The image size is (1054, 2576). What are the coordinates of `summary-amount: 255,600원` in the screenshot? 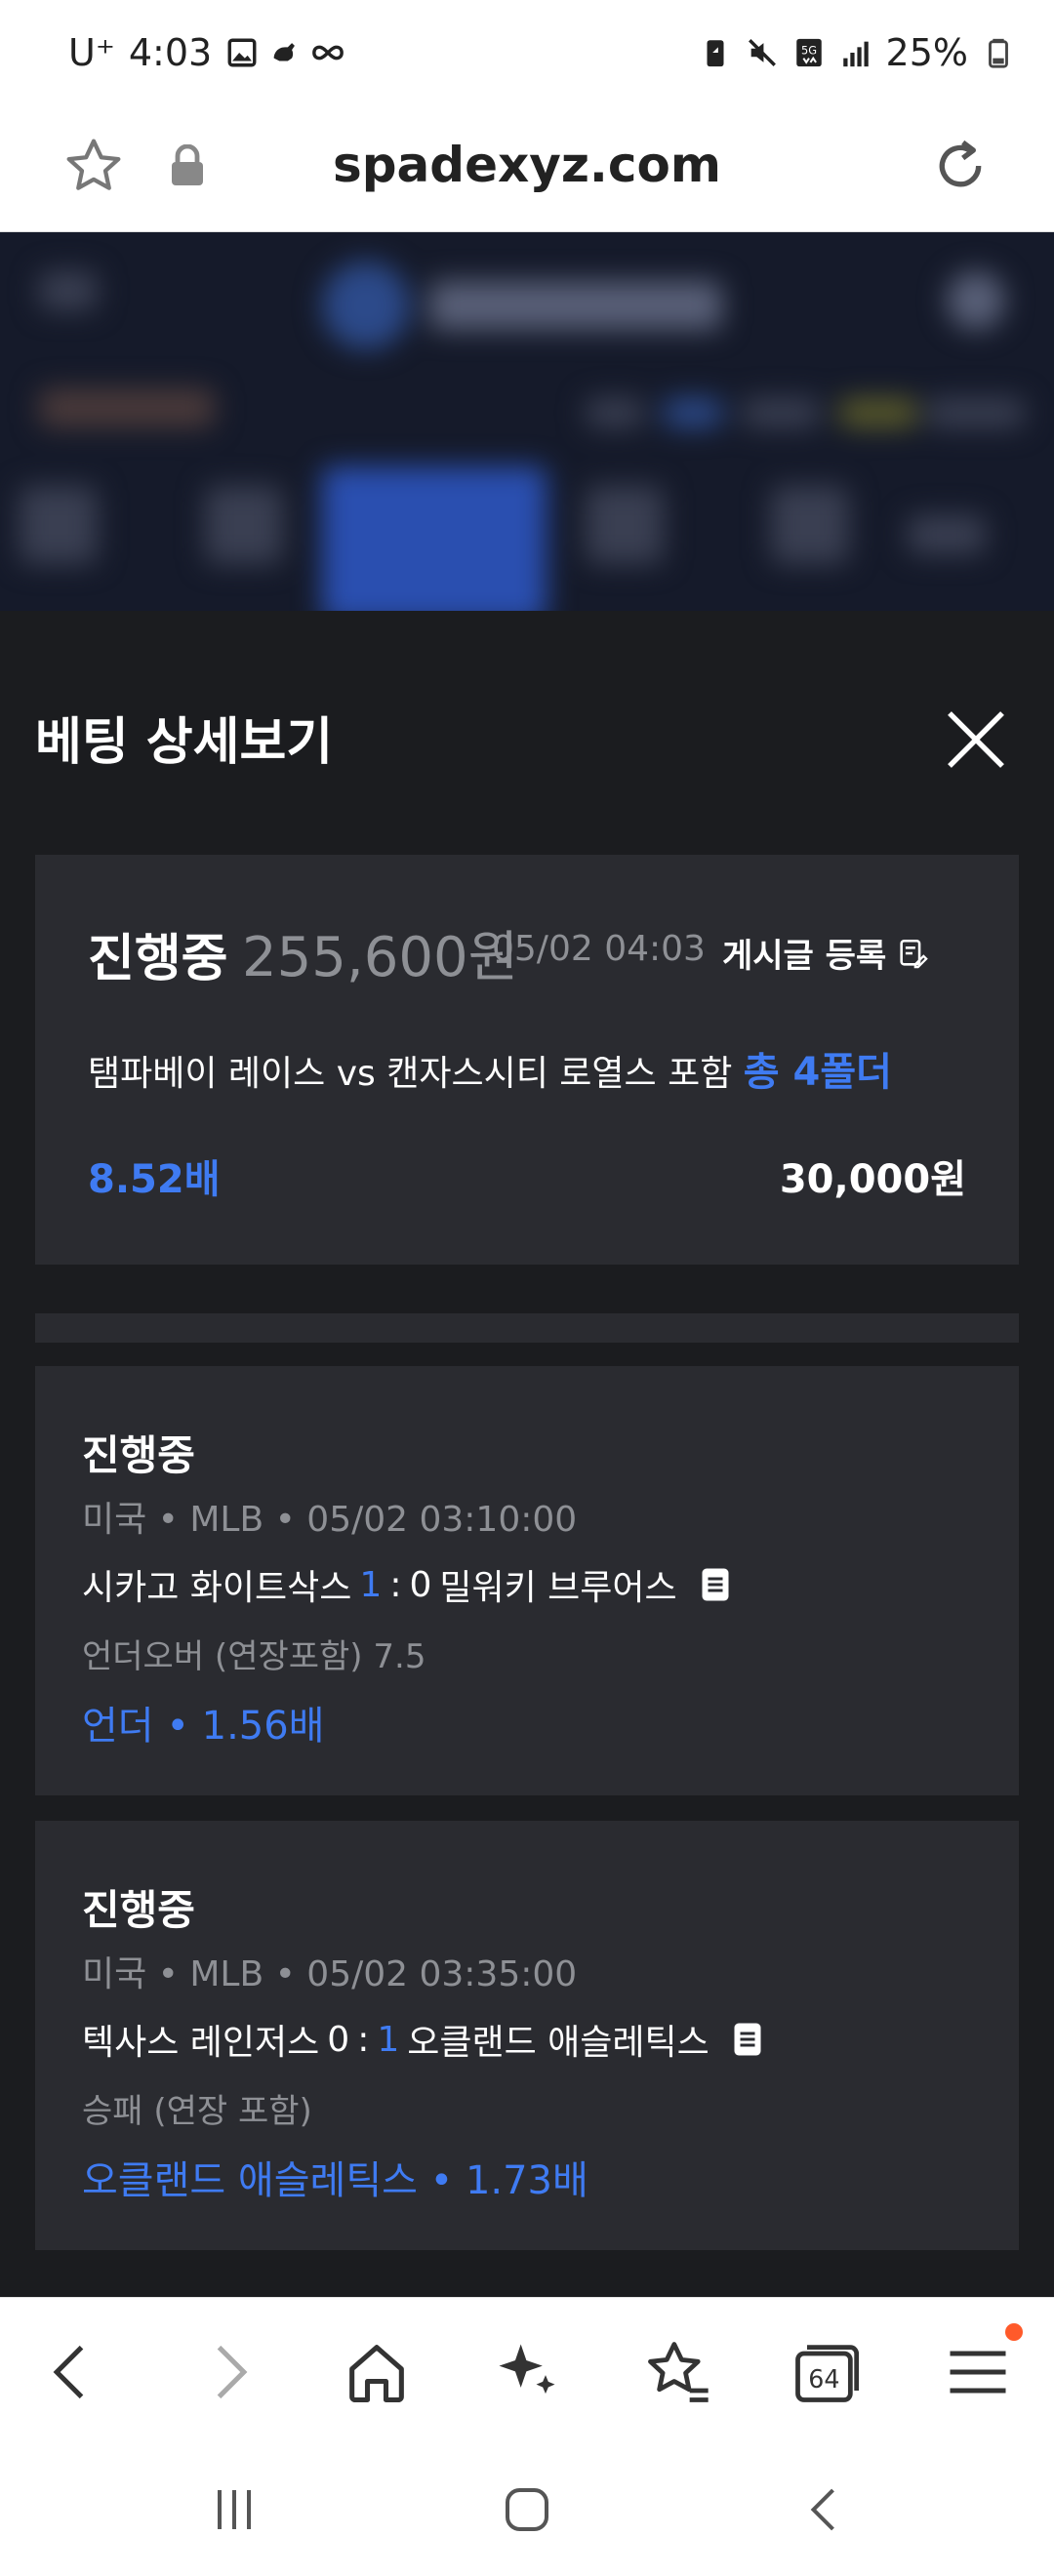 It's located at (380, 957).